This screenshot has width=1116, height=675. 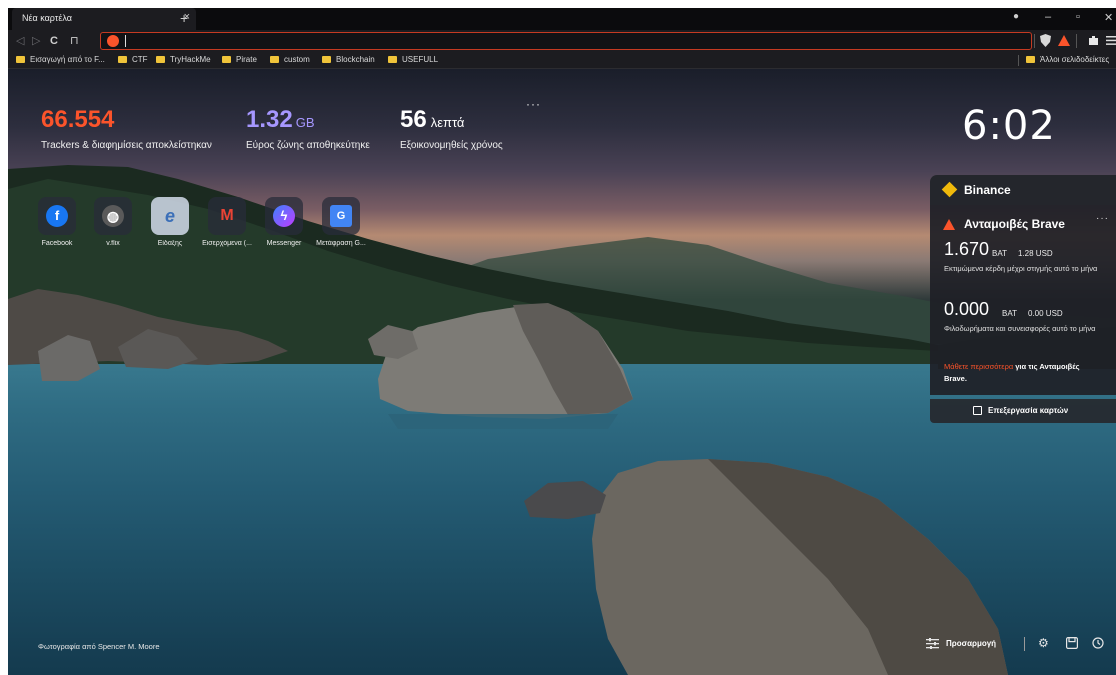 I want to click on brave-lion-icon, so click(x=113, y=41).